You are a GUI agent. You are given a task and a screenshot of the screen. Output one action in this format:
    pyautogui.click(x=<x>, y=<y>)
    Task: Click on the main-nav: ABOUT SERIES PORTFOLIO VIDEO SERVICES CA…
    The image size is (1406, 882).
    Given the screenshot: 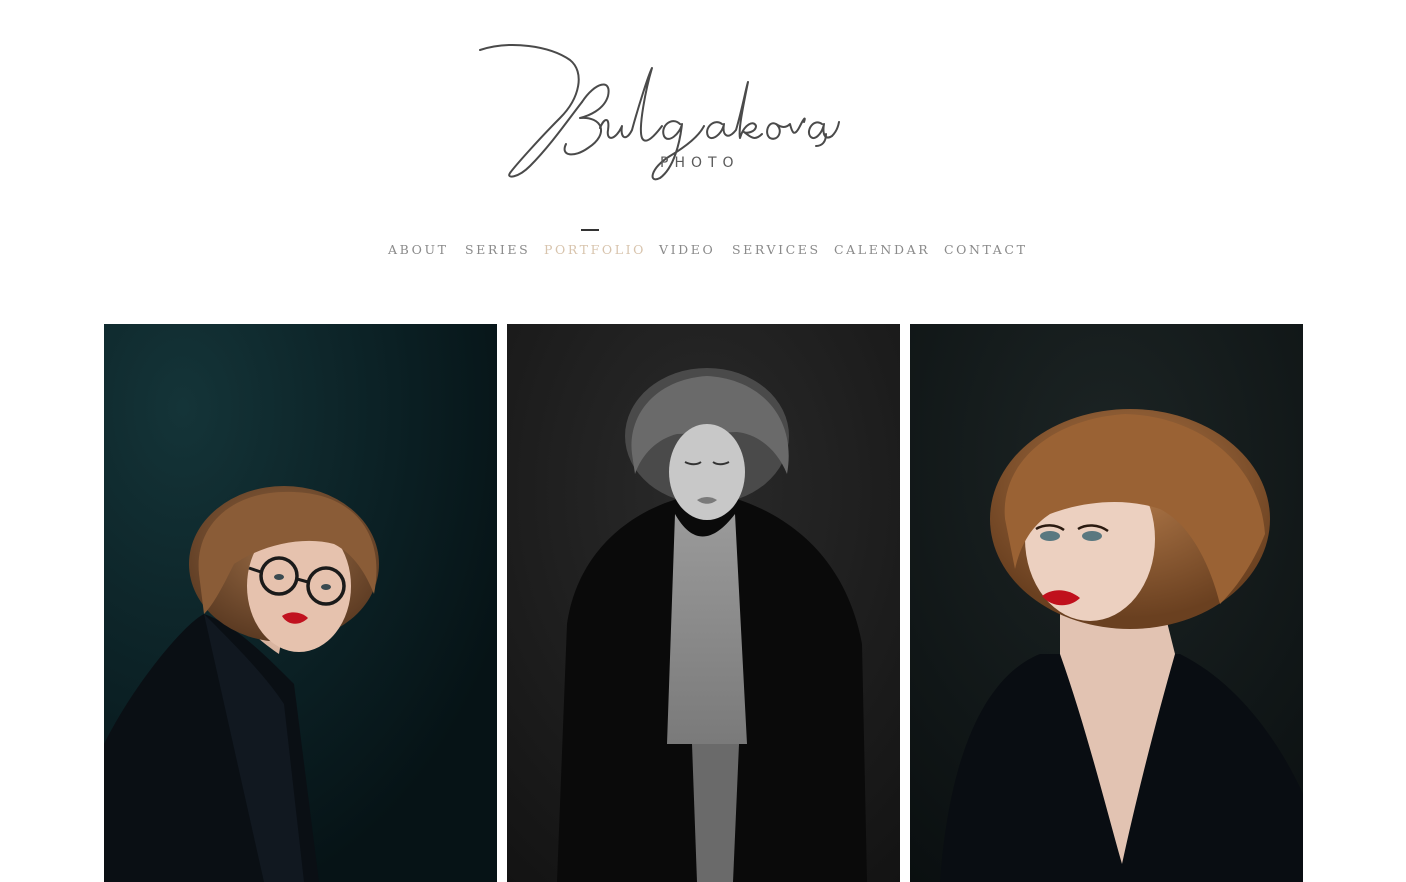 What is the action you would take?
    pyautogui.click(x=703, y=252)
    